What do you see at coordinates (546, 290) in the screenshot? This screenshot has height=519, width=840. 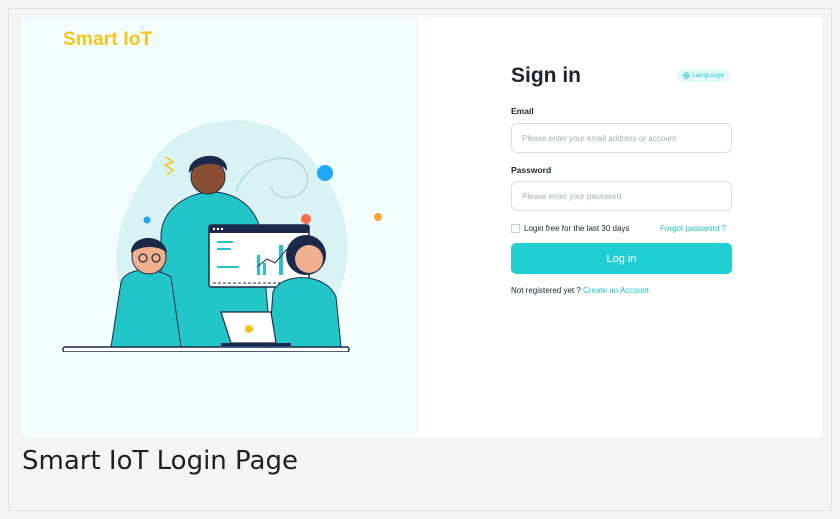 I see `register-prompt-text: Not registered yet ?` at bounding box center [546, 290].